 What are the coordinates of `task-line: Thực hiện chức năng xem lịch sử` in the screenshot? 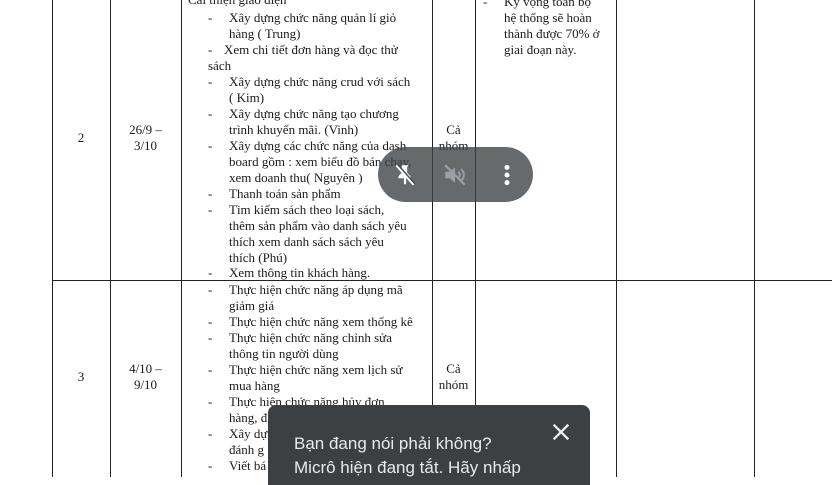 It's located at (316, 369).